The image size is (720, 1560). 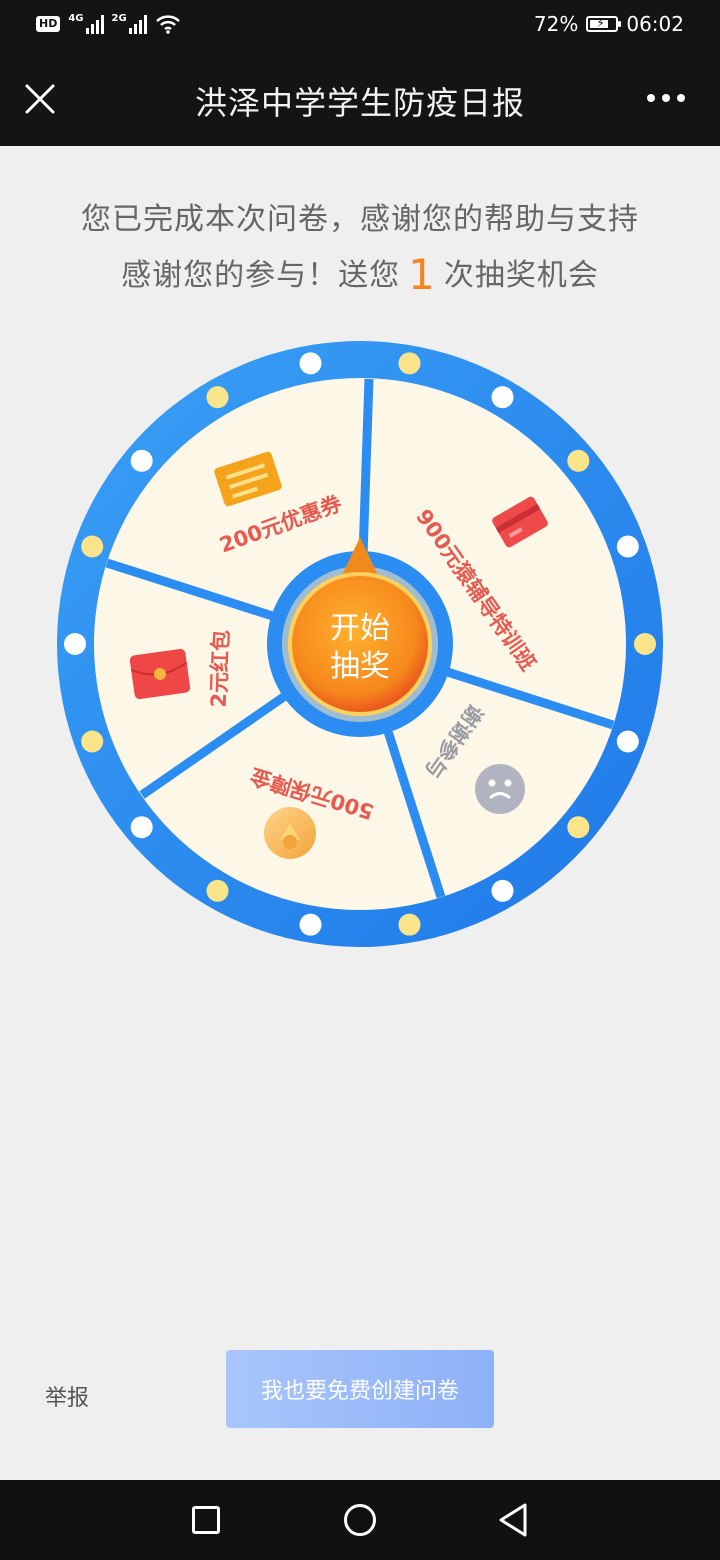 I want to click on status-left: HD 4G 2G, so click(x=108, y=24).